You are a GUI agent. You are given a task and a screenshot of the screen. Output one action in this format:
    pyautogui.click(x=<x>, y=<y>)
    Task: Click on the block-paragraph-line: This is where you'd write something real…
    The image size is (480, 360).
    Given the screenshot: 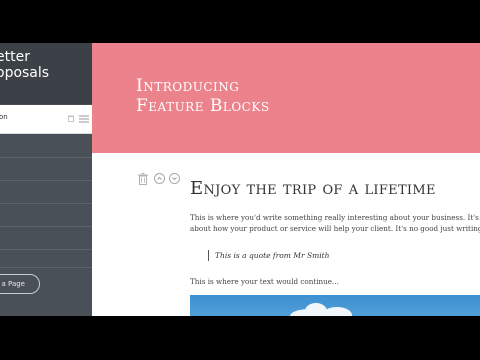 What is the action you would take?
    pyautogui.click(x=335, y=217)
    